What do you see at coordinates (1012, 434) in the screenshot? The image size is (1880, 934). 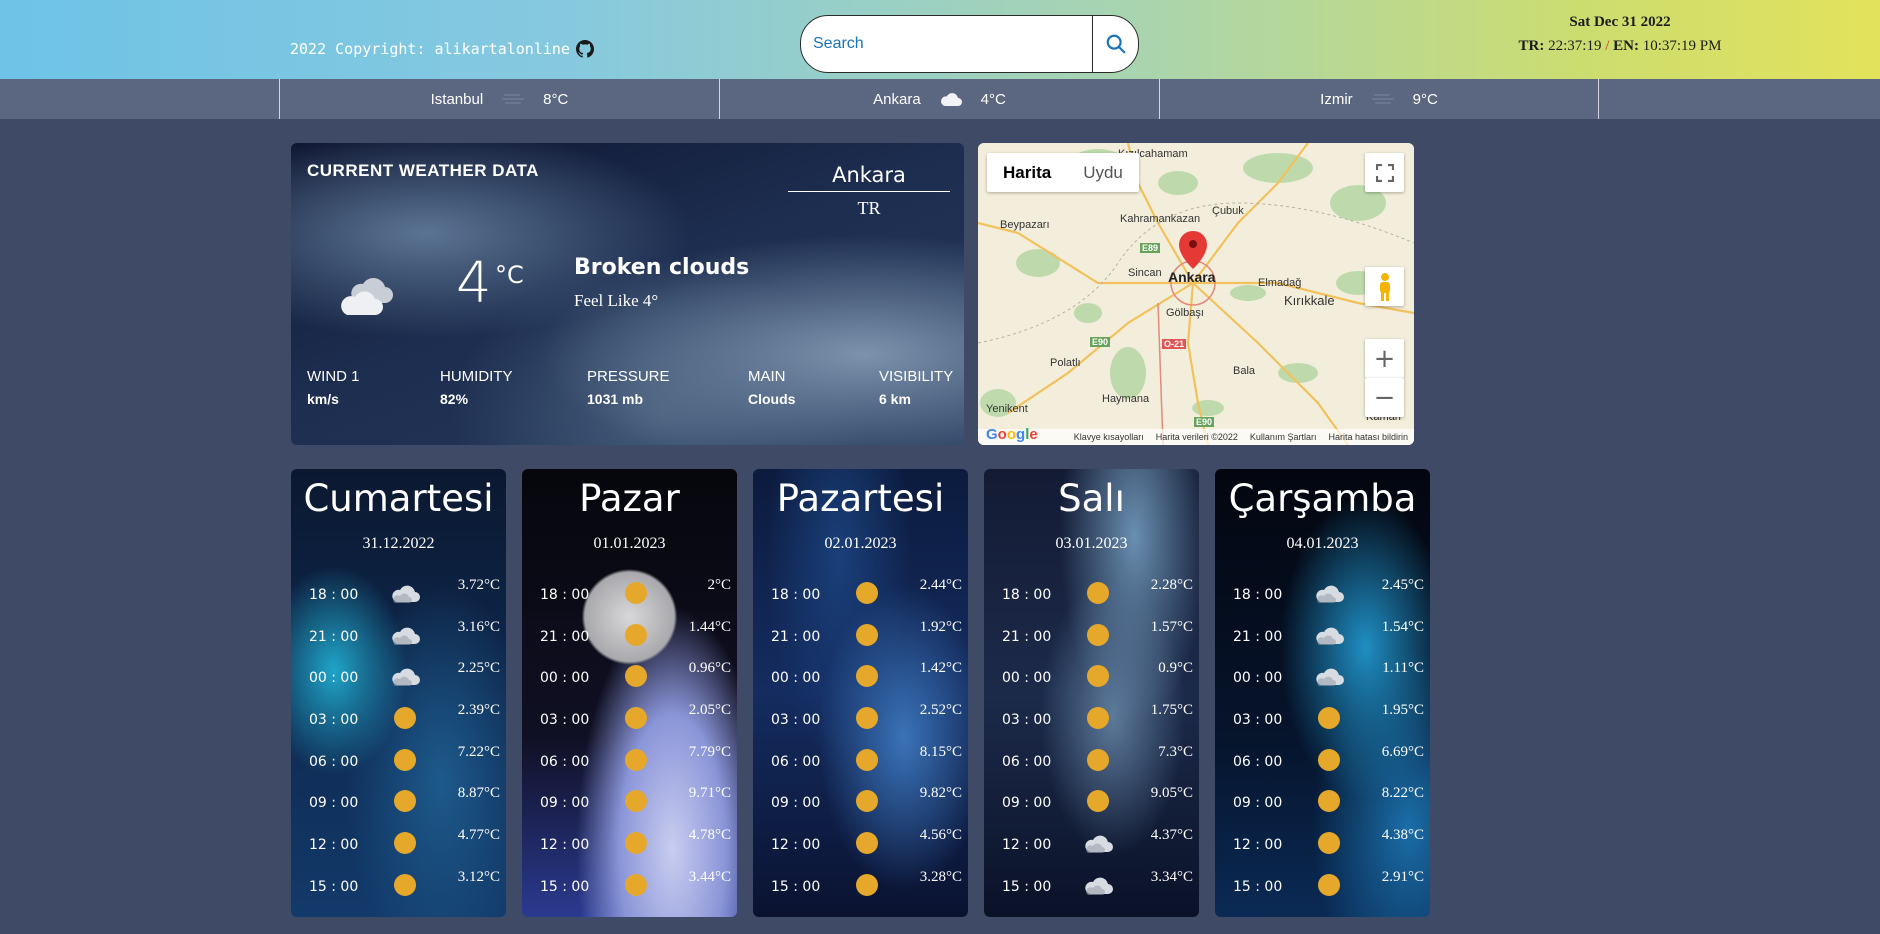 I see `google-logo: Google` at bounding box center [1012, 434].